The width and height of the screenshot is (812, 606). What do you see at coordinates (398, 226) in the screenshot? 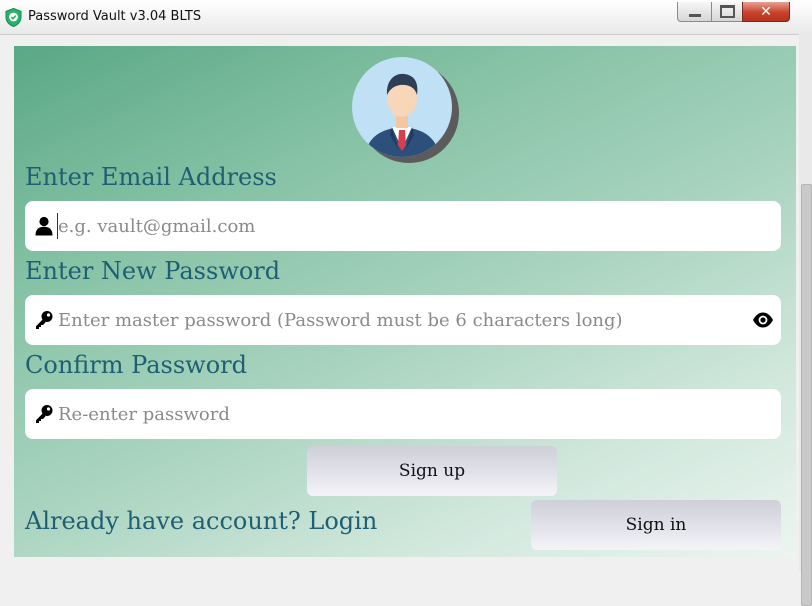
I see `email-input` at bounding box center [398, 226].